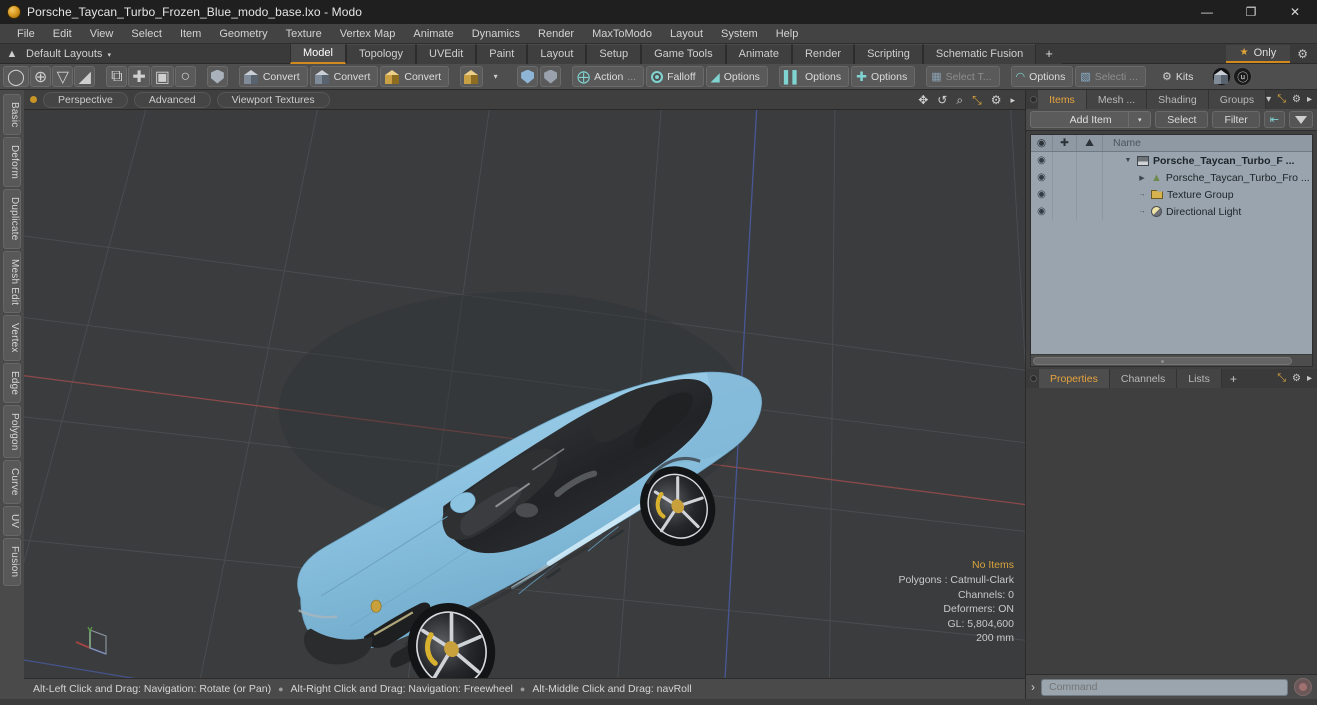 This screenshot has width=1317, height=705. I want to click on sidebar-item-deform: Deform, so click(12, 162).